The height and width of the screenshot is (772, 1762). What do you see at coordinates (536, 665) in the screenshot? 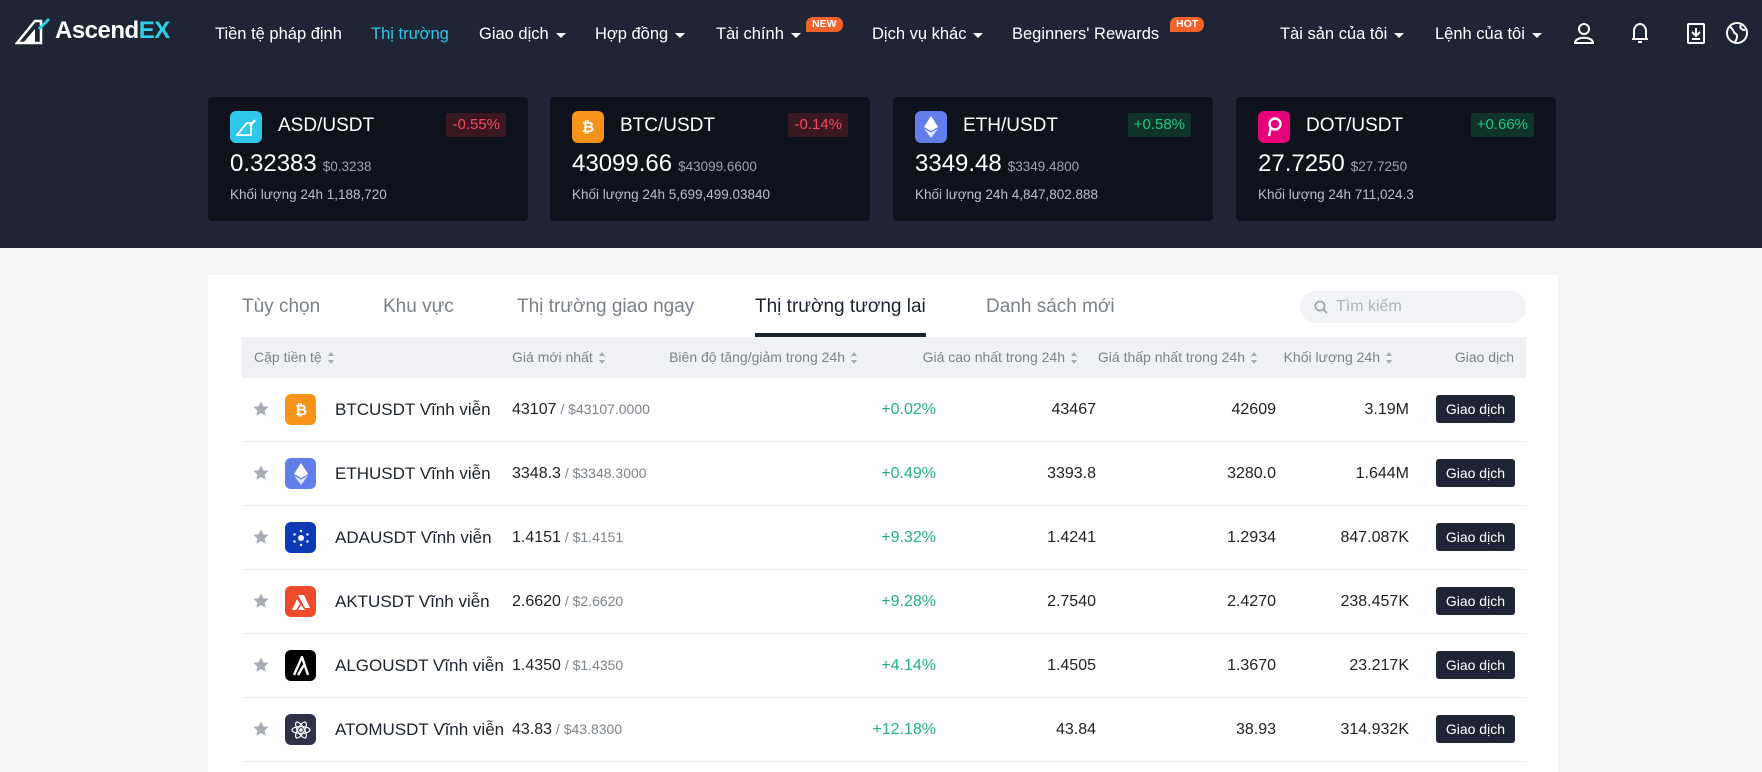
I see `row-last-price: 1.4350` at bounding box center [536, 665].